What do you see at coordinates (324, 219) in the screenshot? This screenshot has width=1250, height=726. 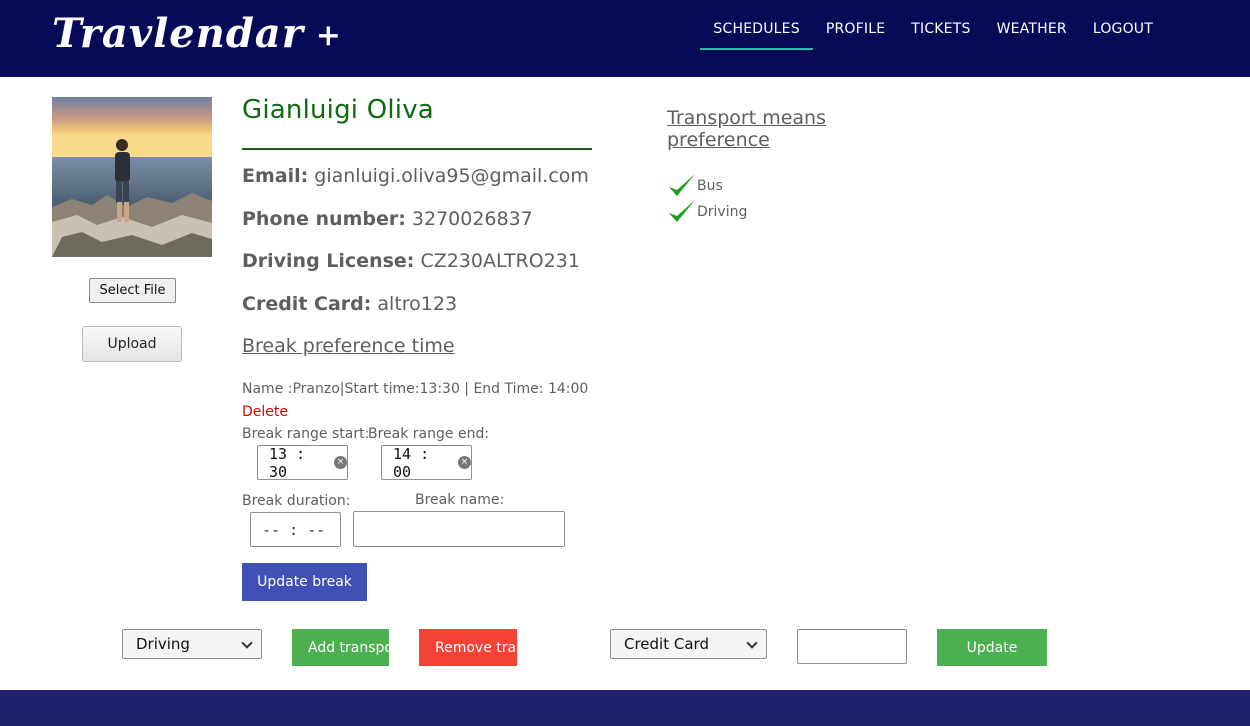 I see `phone-label: Phone number:` at bounding box center [324, 219].